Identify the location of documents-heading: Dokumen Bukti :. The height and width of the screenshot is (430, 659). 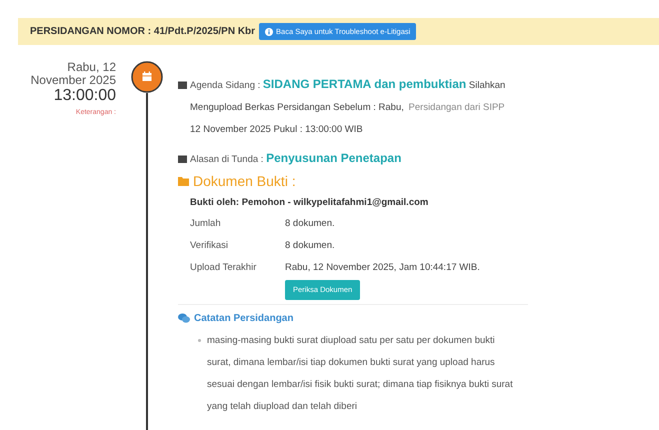
(244, 181).